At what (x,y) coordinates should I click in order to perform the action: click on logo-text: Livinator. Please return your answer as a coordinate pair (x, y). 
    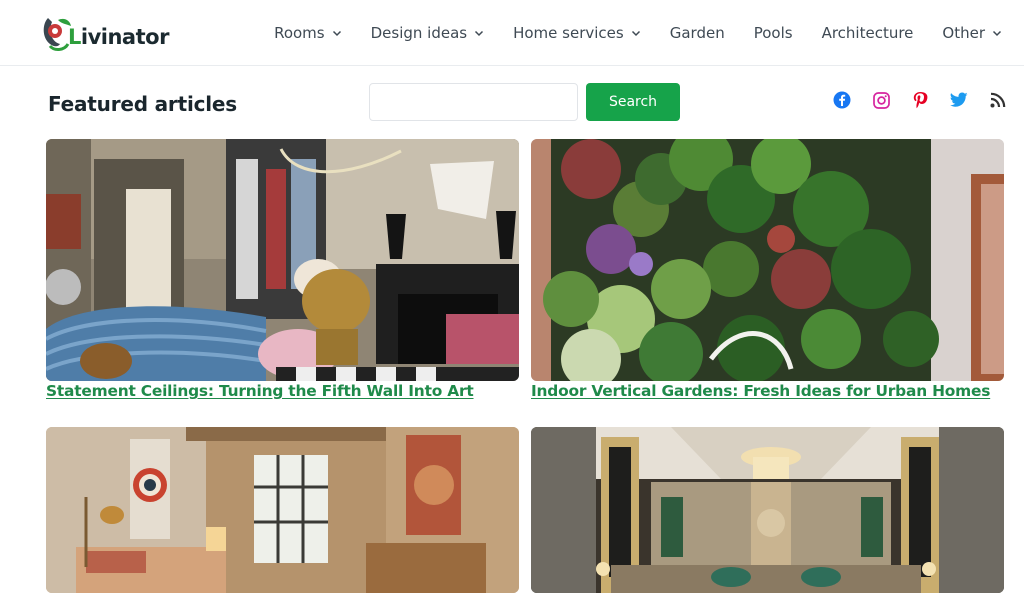
    Looking at the image, I should click on (118, 37).